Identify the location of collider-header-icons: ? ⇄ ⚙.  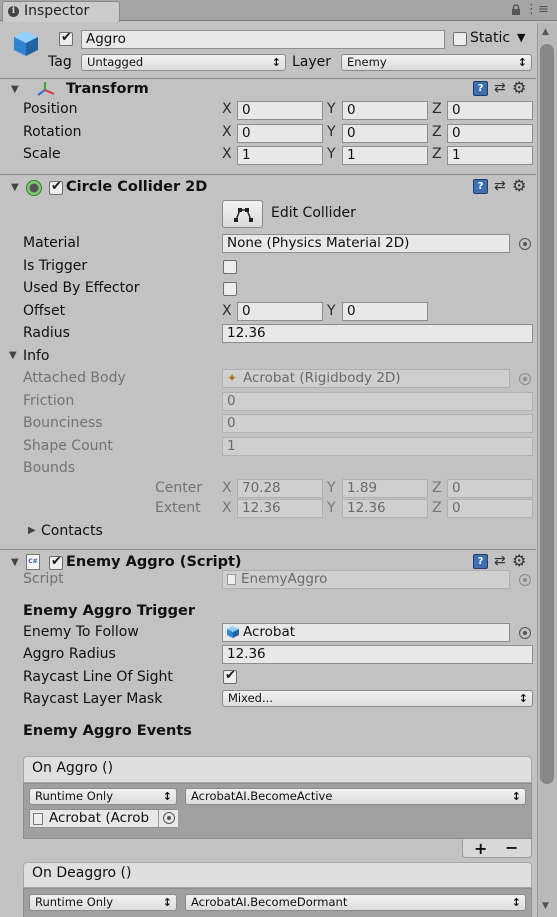
(502, 185).